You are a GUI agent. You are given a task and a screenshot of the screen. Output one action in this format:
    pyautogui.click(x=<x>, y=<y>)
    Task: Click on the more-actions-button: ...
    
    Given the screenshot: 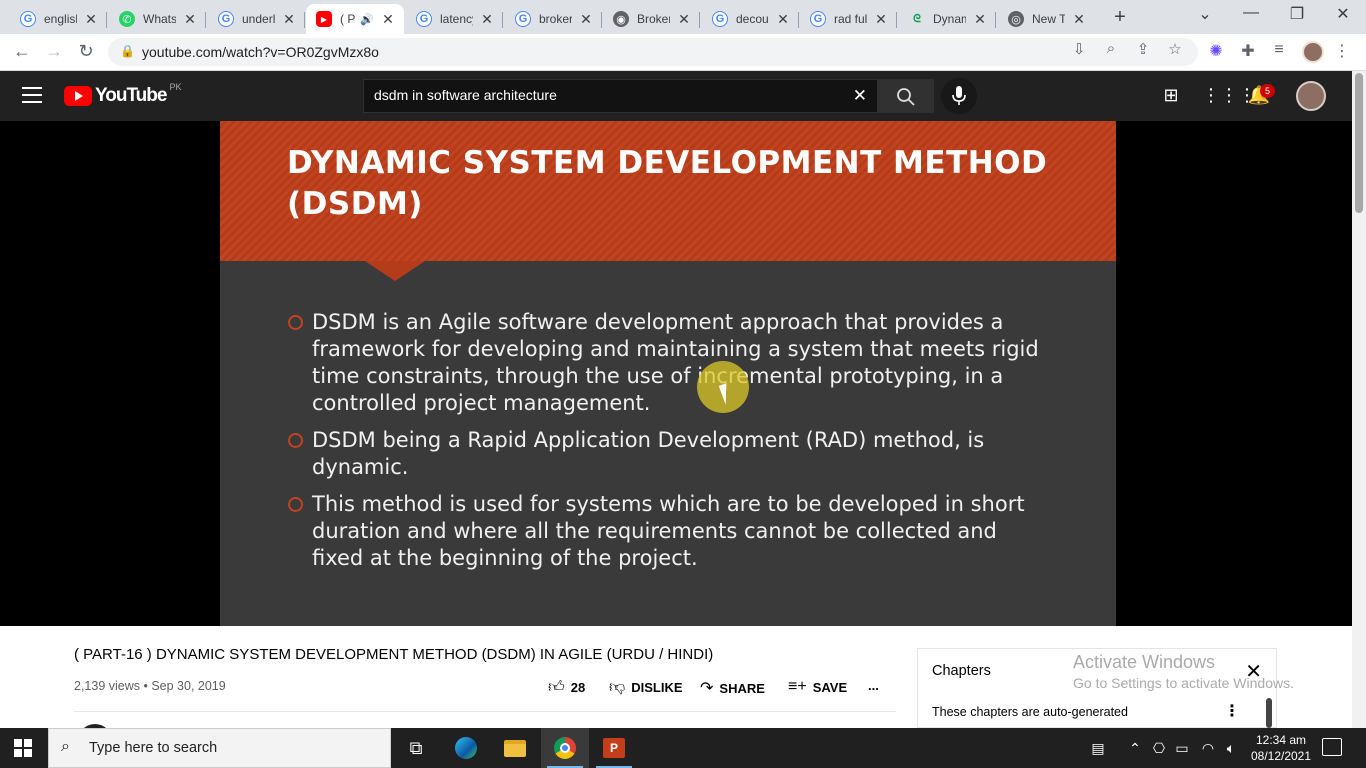 What is the action you would take?
    pyautogui.click(x=873, y=685)
    